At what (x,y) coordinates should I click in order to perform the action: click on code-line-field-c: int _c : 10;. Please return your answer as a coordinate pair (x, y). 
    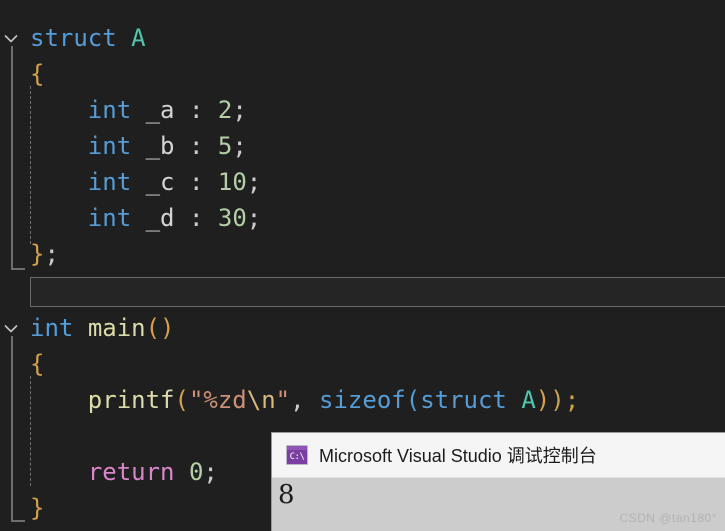
    Looking at the image, I should click on (145, 182).